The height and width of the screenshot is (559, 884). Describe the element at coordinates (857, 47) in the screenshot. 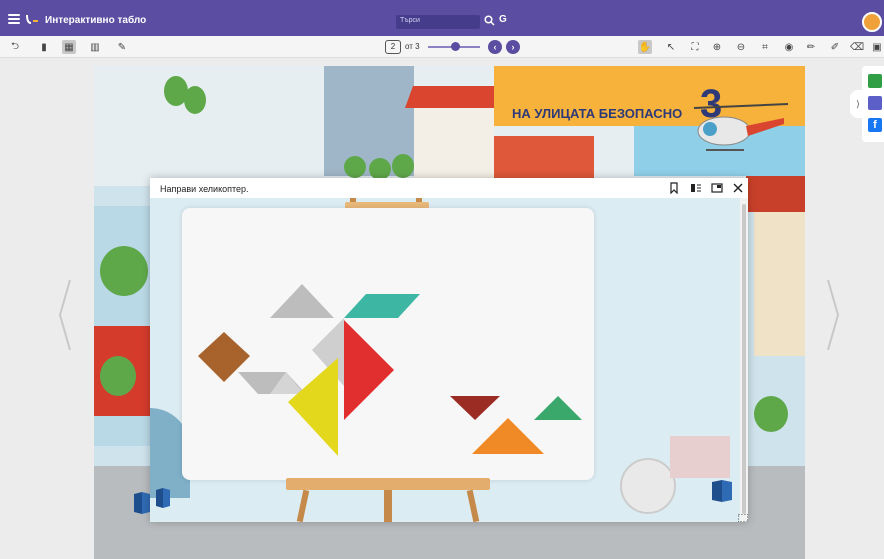

I see `eraser-icon: ⌫` at that location.